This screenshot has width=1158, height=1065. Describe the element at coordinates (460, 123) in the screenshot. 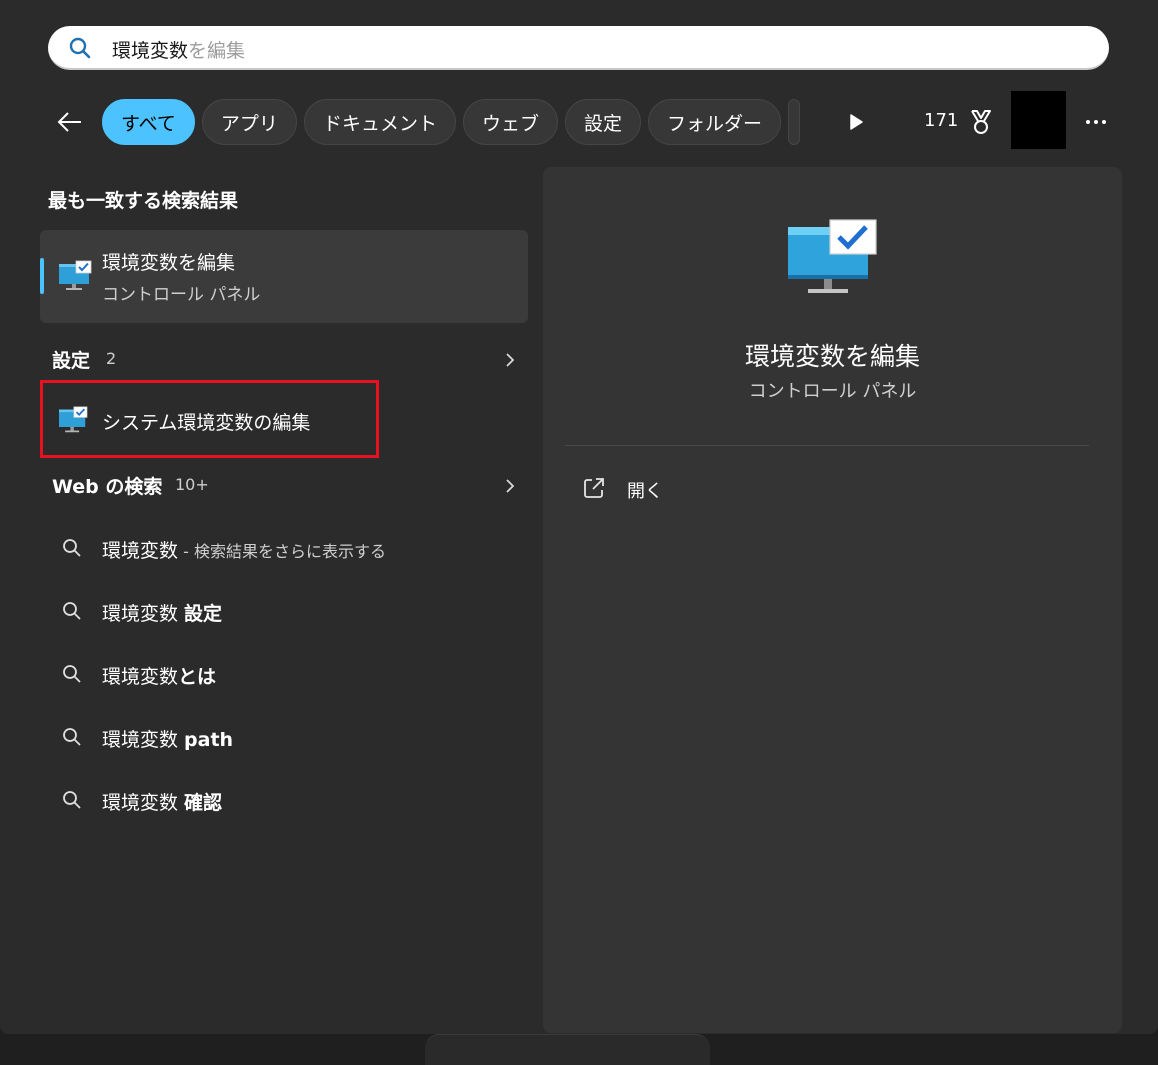

I see `filter-tabs: すべて アプリ ドキュメント ウェブ 設定 フォルダー` at that location.